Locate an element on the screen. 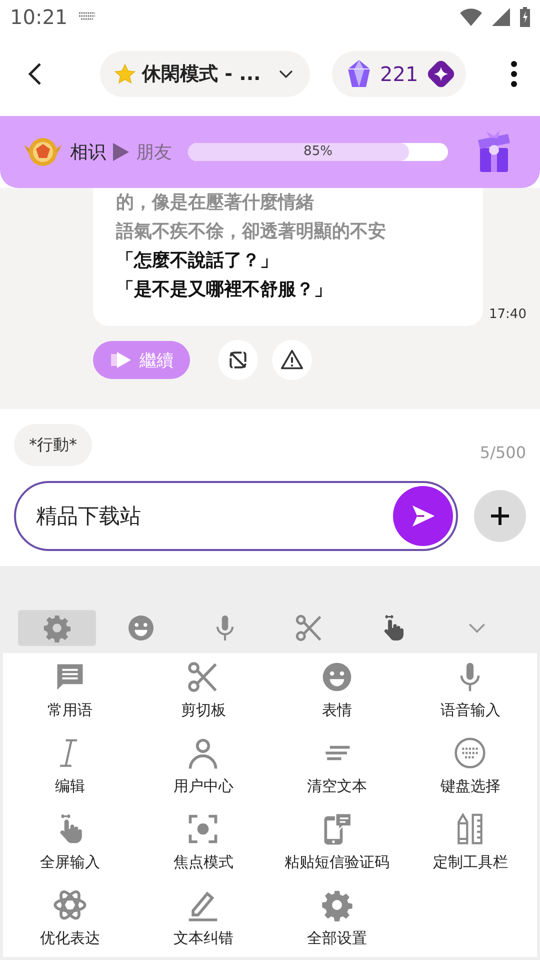 Image resolution: width=540 pixels, height=960 pixels. more-icon is located at coordinates (514, 74).